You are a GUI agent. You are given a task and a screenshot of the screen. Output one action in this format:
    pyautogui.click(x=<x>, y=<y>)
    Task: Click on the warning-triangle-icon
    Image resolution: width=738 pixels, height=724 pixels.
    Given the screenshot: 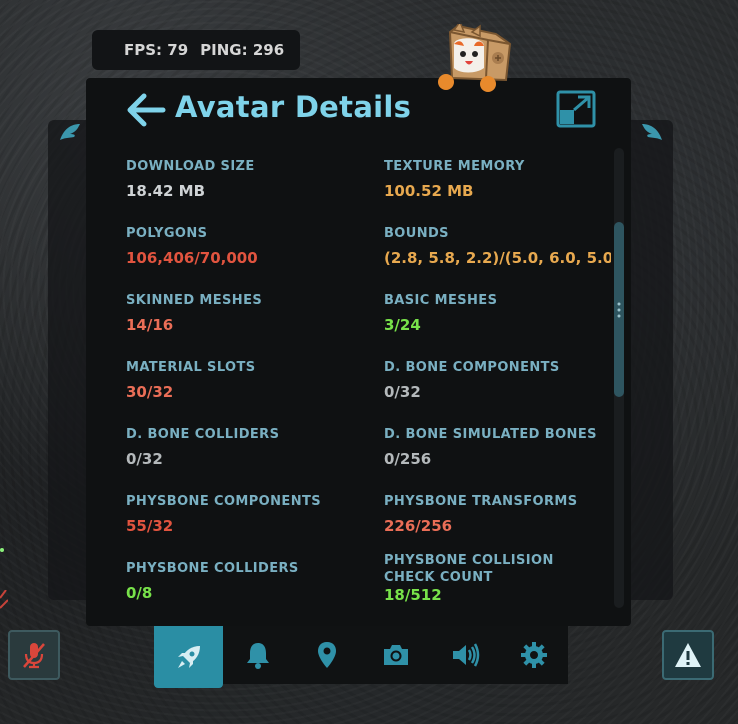 What is the action you would take?
    pyautogui.click(x=688, y=655)
    